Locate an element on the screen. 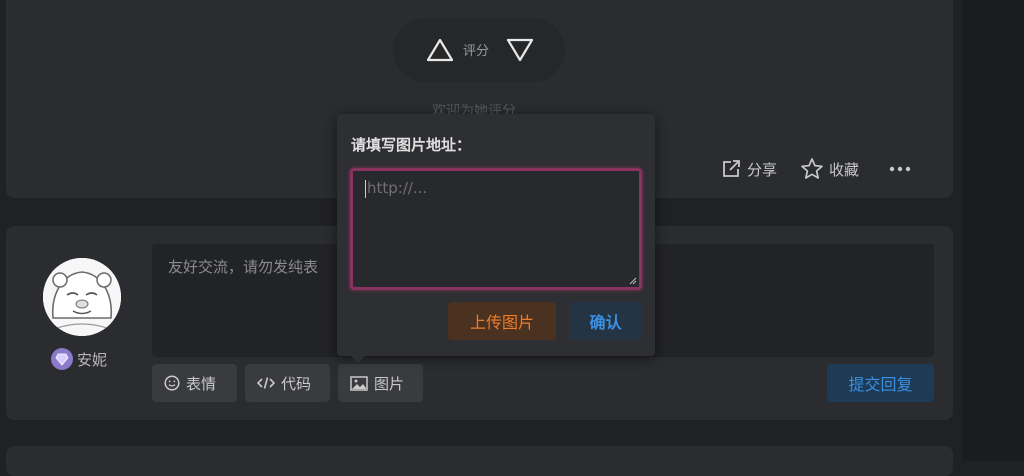 The width and height of the screenshot is (1024, 476). triangle-up-icon is located at coordinates (440, 50).